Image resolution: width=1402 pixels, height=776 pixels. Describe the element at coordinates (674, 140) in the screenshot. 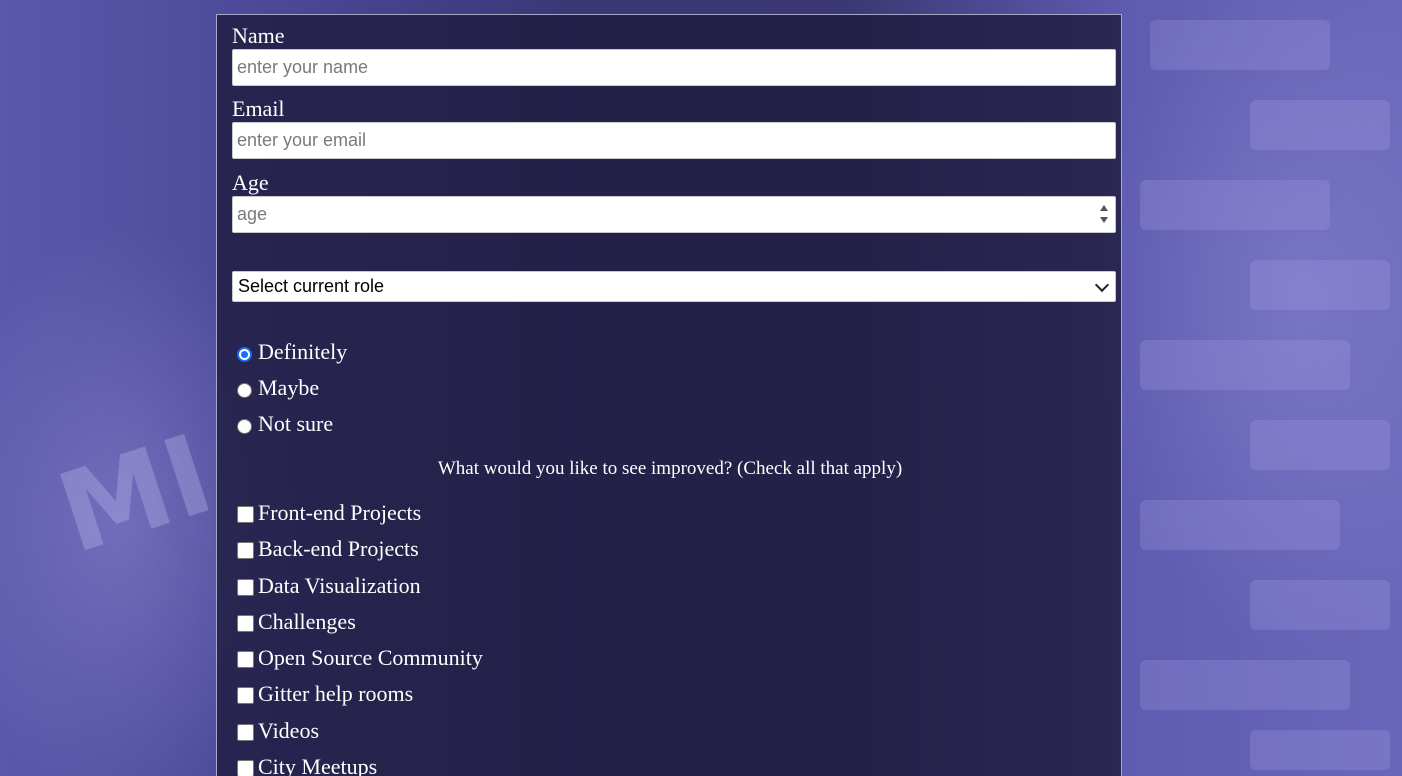

I see `email-input` at that location.